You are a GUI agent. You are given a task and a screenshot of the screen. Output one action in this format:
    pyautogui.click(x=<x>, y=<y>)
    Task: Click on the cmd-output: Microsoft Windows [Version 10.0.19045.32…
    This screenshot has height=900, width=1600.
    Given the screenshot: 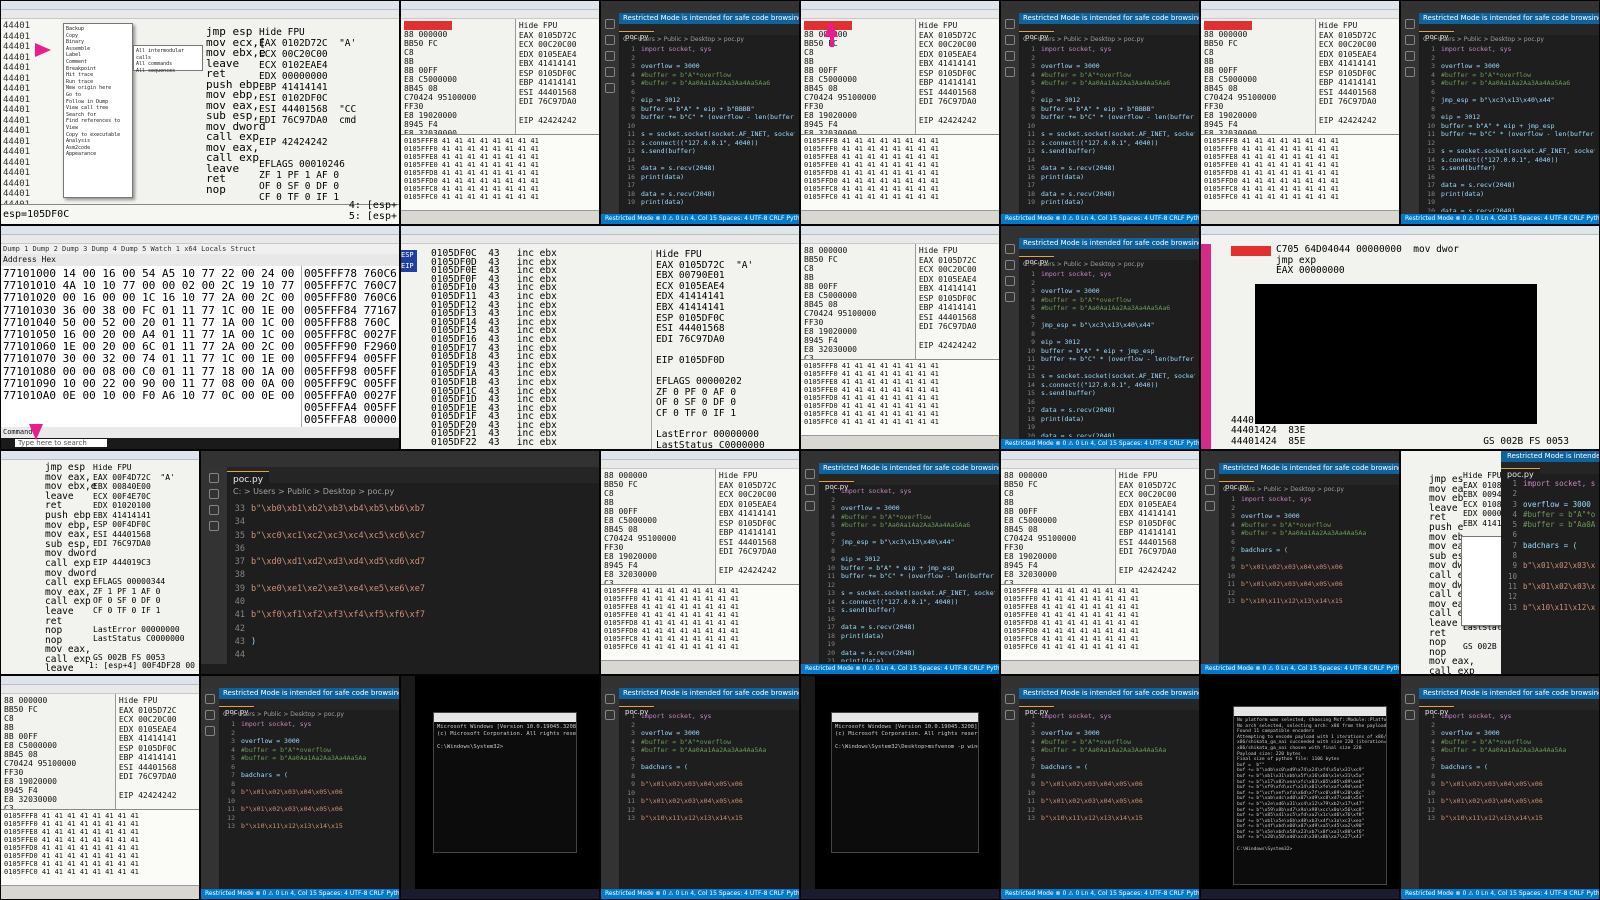 What is the action you would take?
    pyautogui.click(x=506, y=737)
    